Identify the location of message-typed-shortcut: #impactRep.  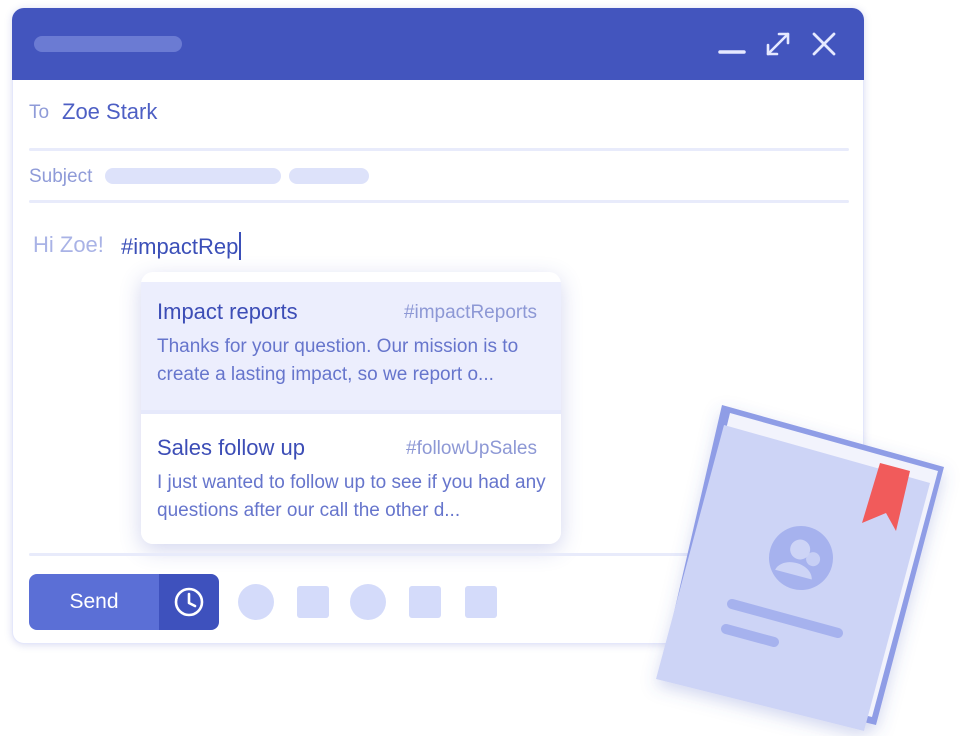
(181, 246).